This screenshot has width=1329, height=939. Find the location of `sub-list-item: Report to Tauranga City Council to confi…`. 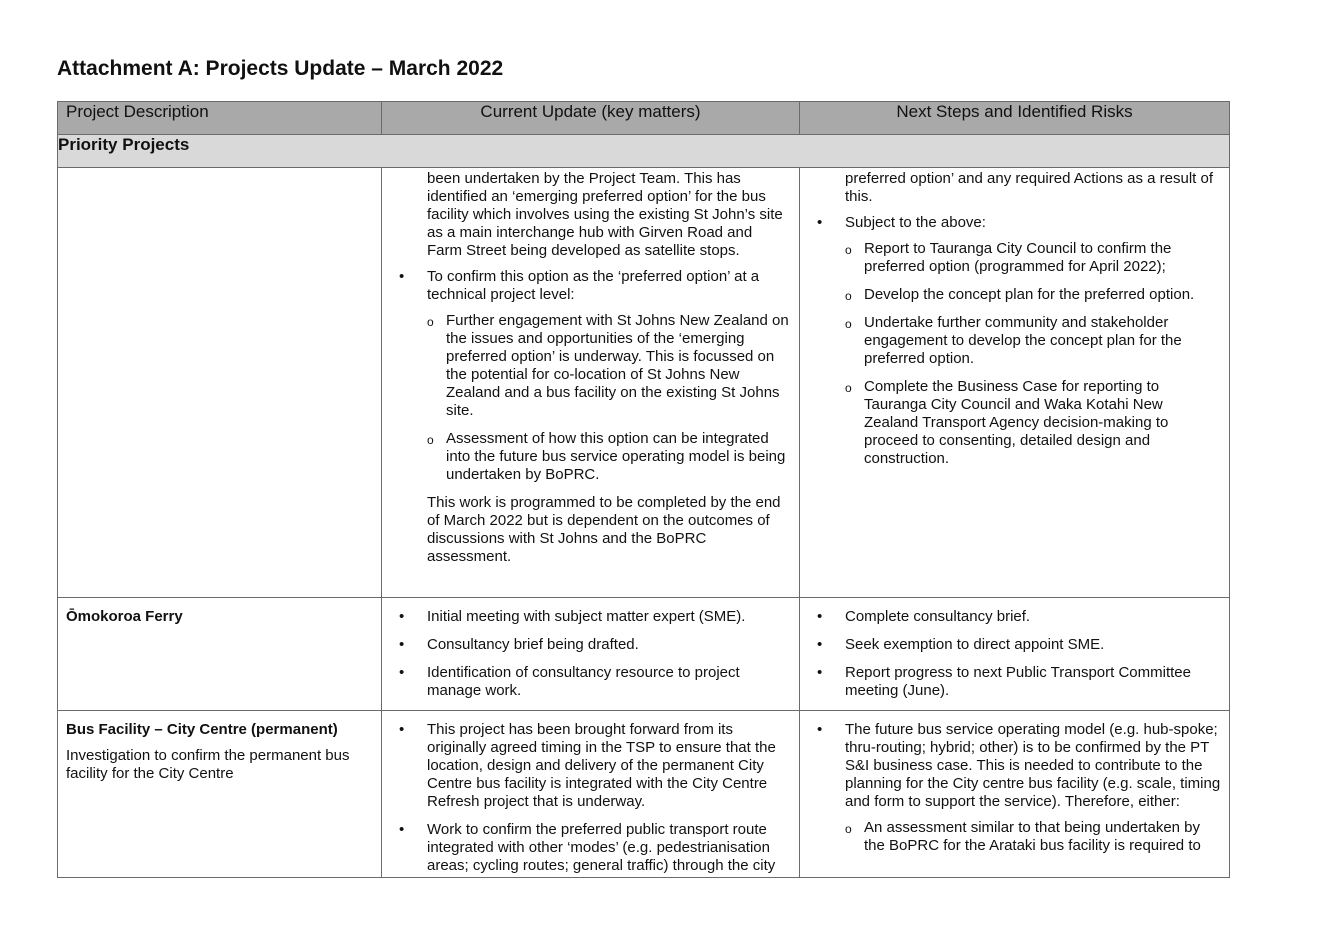

sub-list-item: Report to Tauranga City Council to confi… is located at coordinates (1033, 258).